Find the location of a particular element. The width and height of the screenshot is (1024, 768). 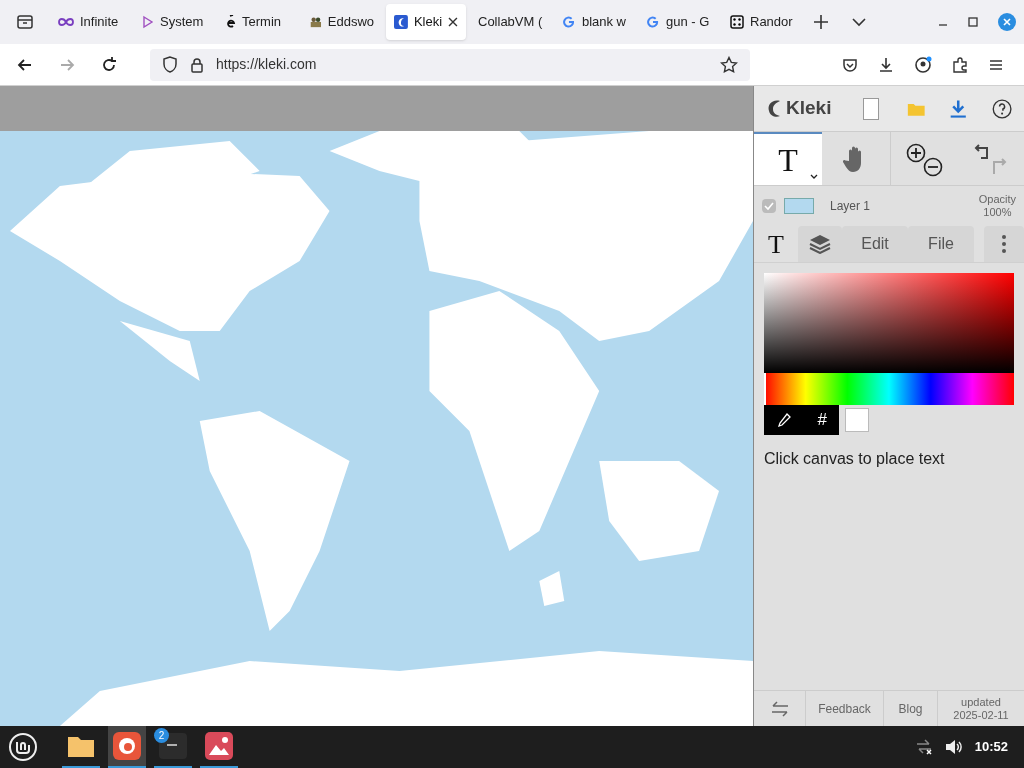

image-viewer-icon is located at coordinates (219, 746).